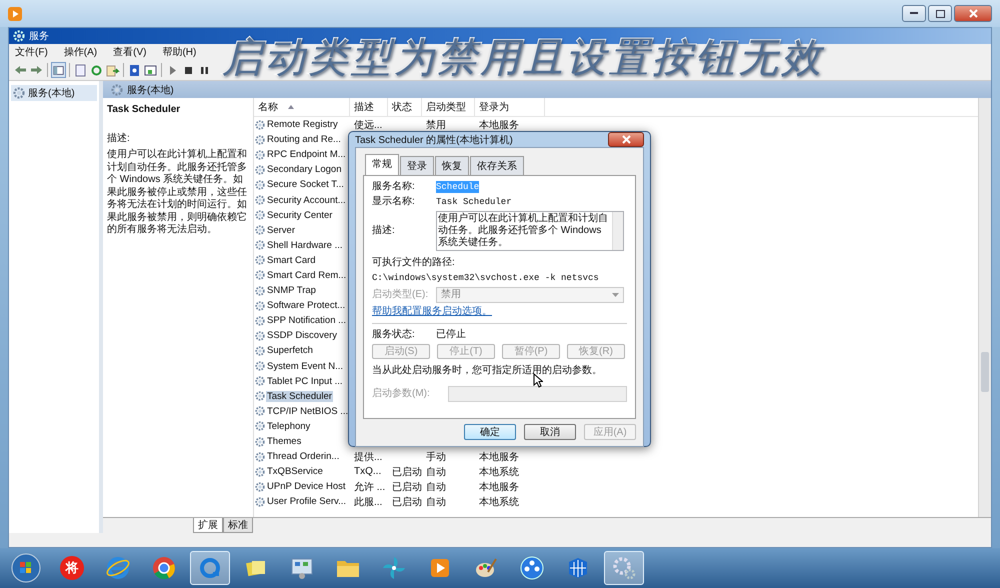 This screenshot has height=588, width=1000. I want to click on minimize-button, so click(914, 13).